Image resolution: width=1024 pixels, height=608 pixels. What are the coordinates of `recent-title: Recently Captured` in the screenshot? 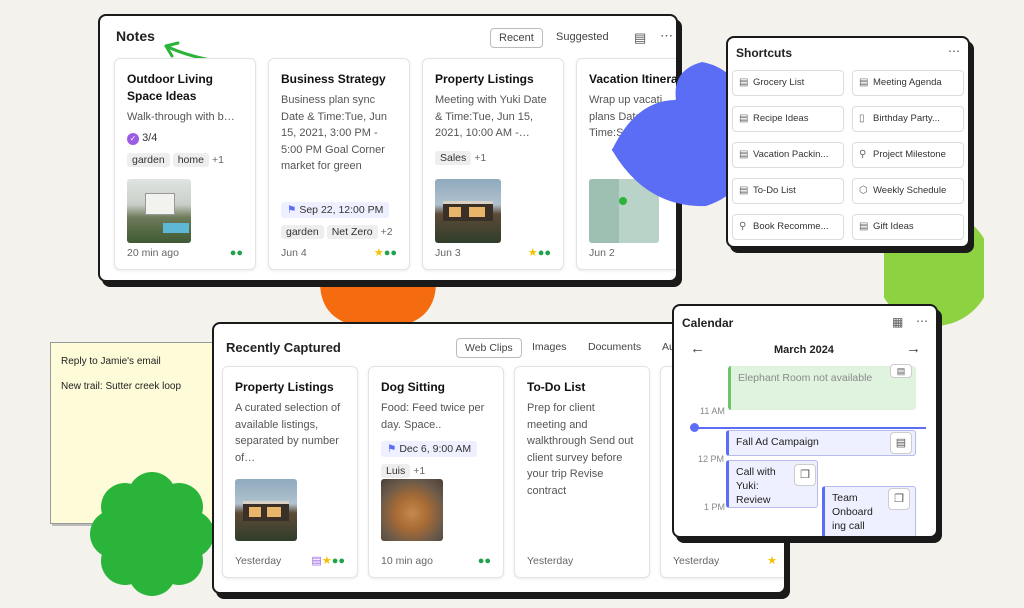 It's located at (283, 347).